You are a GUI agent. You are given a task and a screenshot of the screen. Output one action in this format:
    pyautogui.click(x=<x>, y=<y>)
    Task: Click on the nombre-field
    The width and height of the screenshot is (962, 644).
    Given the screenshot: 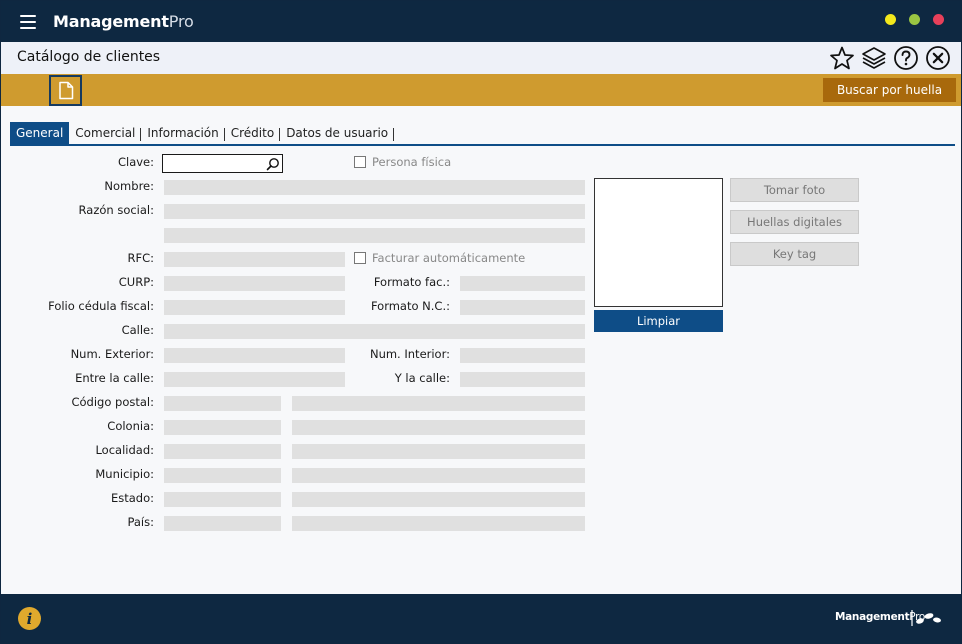 What is the action you would take?
    pyautogui.click(x=374, y=187)
    